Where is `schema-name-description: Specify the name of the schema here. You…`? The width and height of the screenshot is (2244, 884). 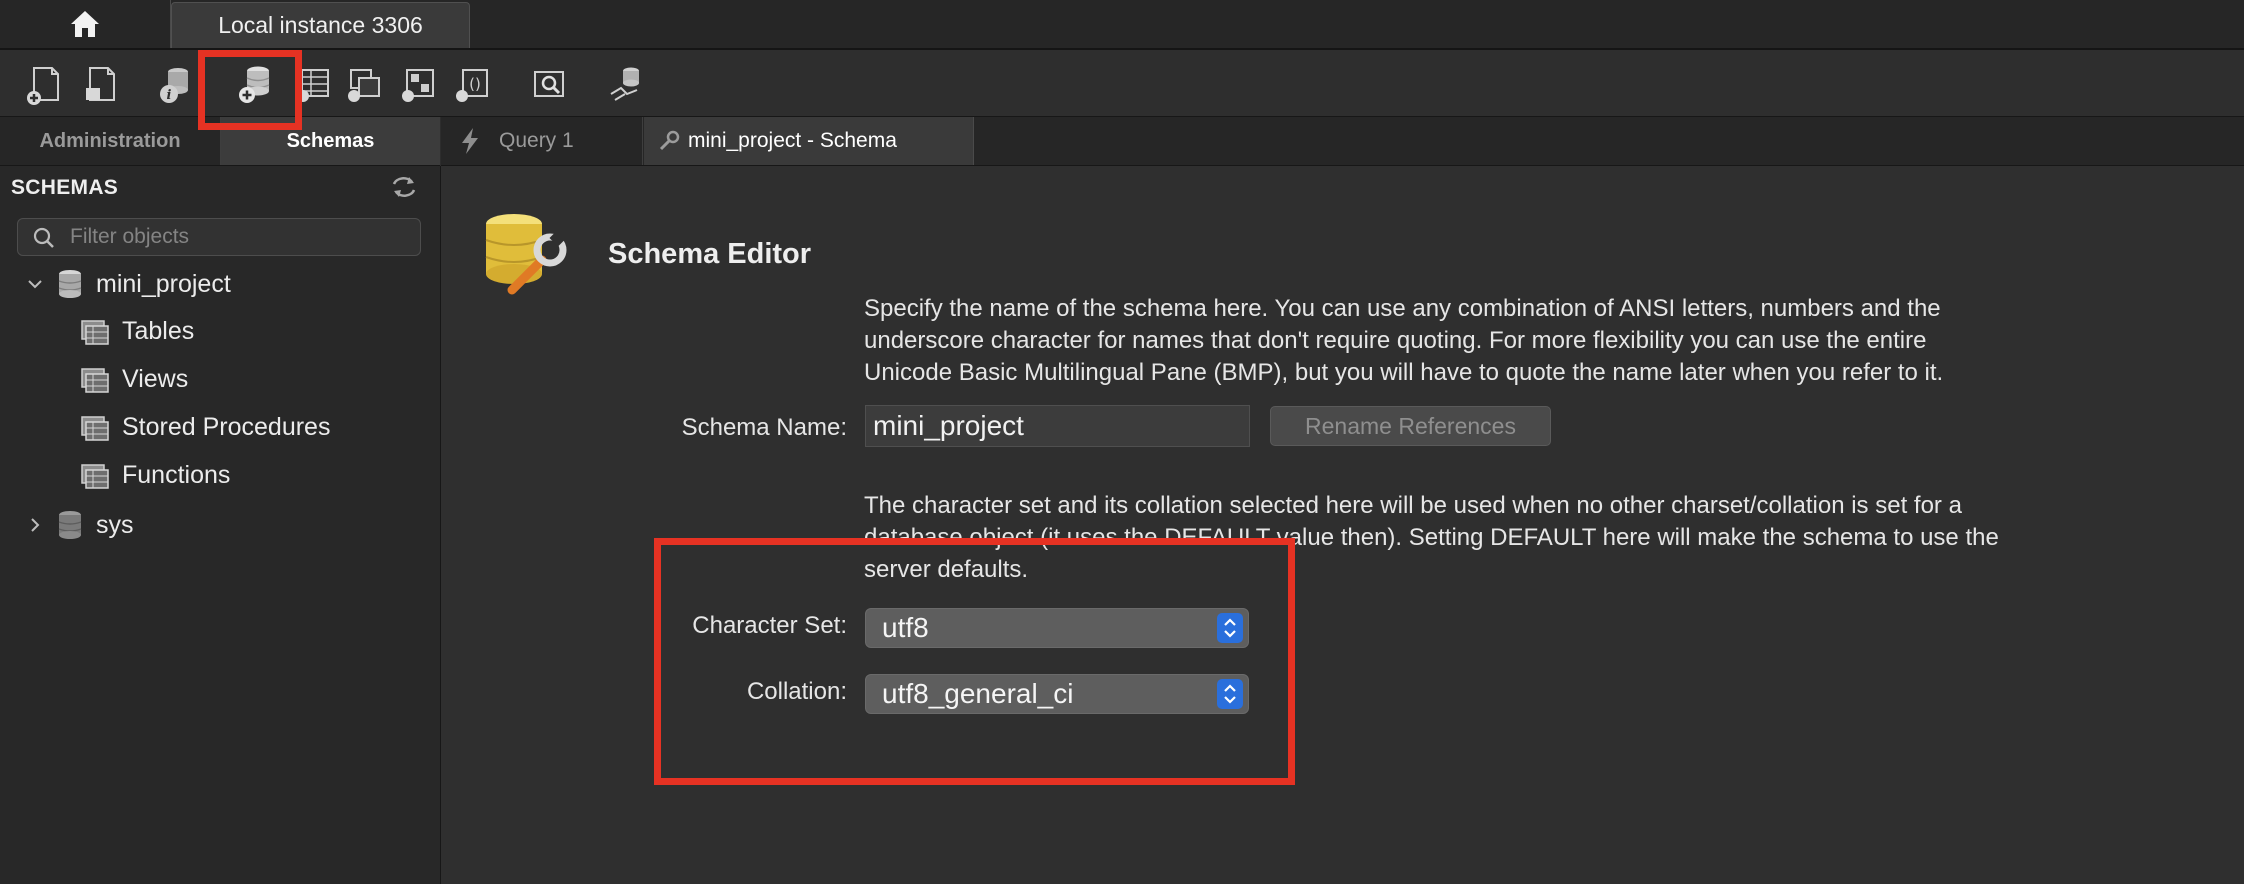 schema-name-description: Specify the name of the schema here. You… is located at coordinates (1534, 341).